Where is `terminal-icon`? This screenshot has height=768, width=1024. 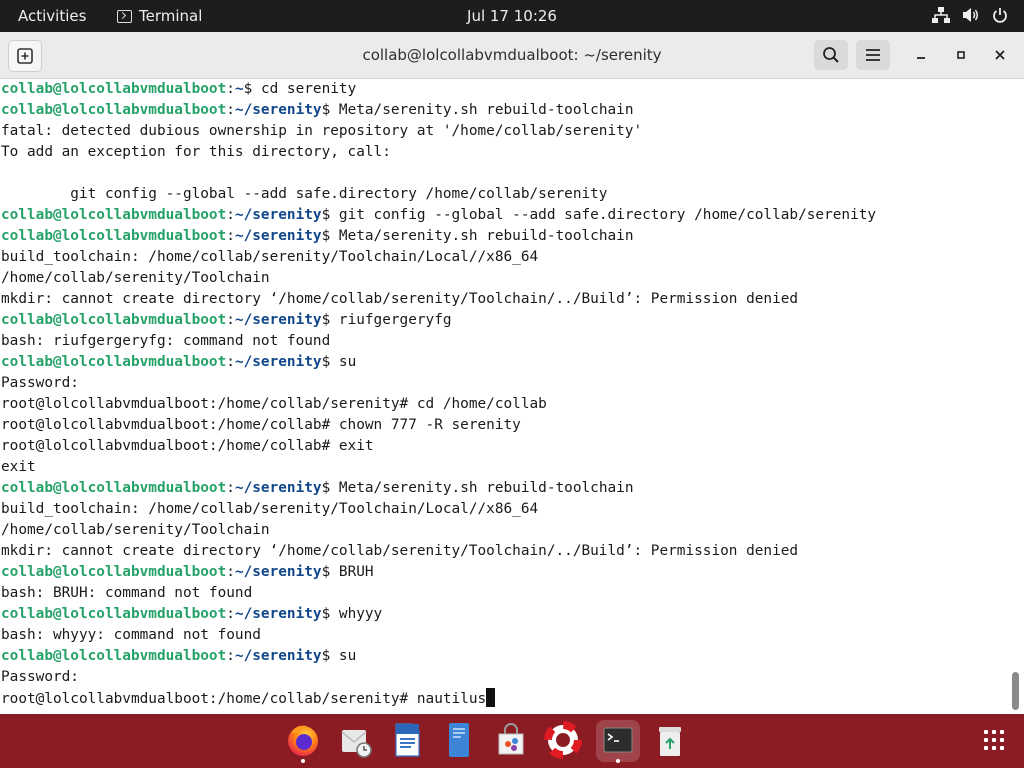 terminal-icon is located at coordinates (618, 740).